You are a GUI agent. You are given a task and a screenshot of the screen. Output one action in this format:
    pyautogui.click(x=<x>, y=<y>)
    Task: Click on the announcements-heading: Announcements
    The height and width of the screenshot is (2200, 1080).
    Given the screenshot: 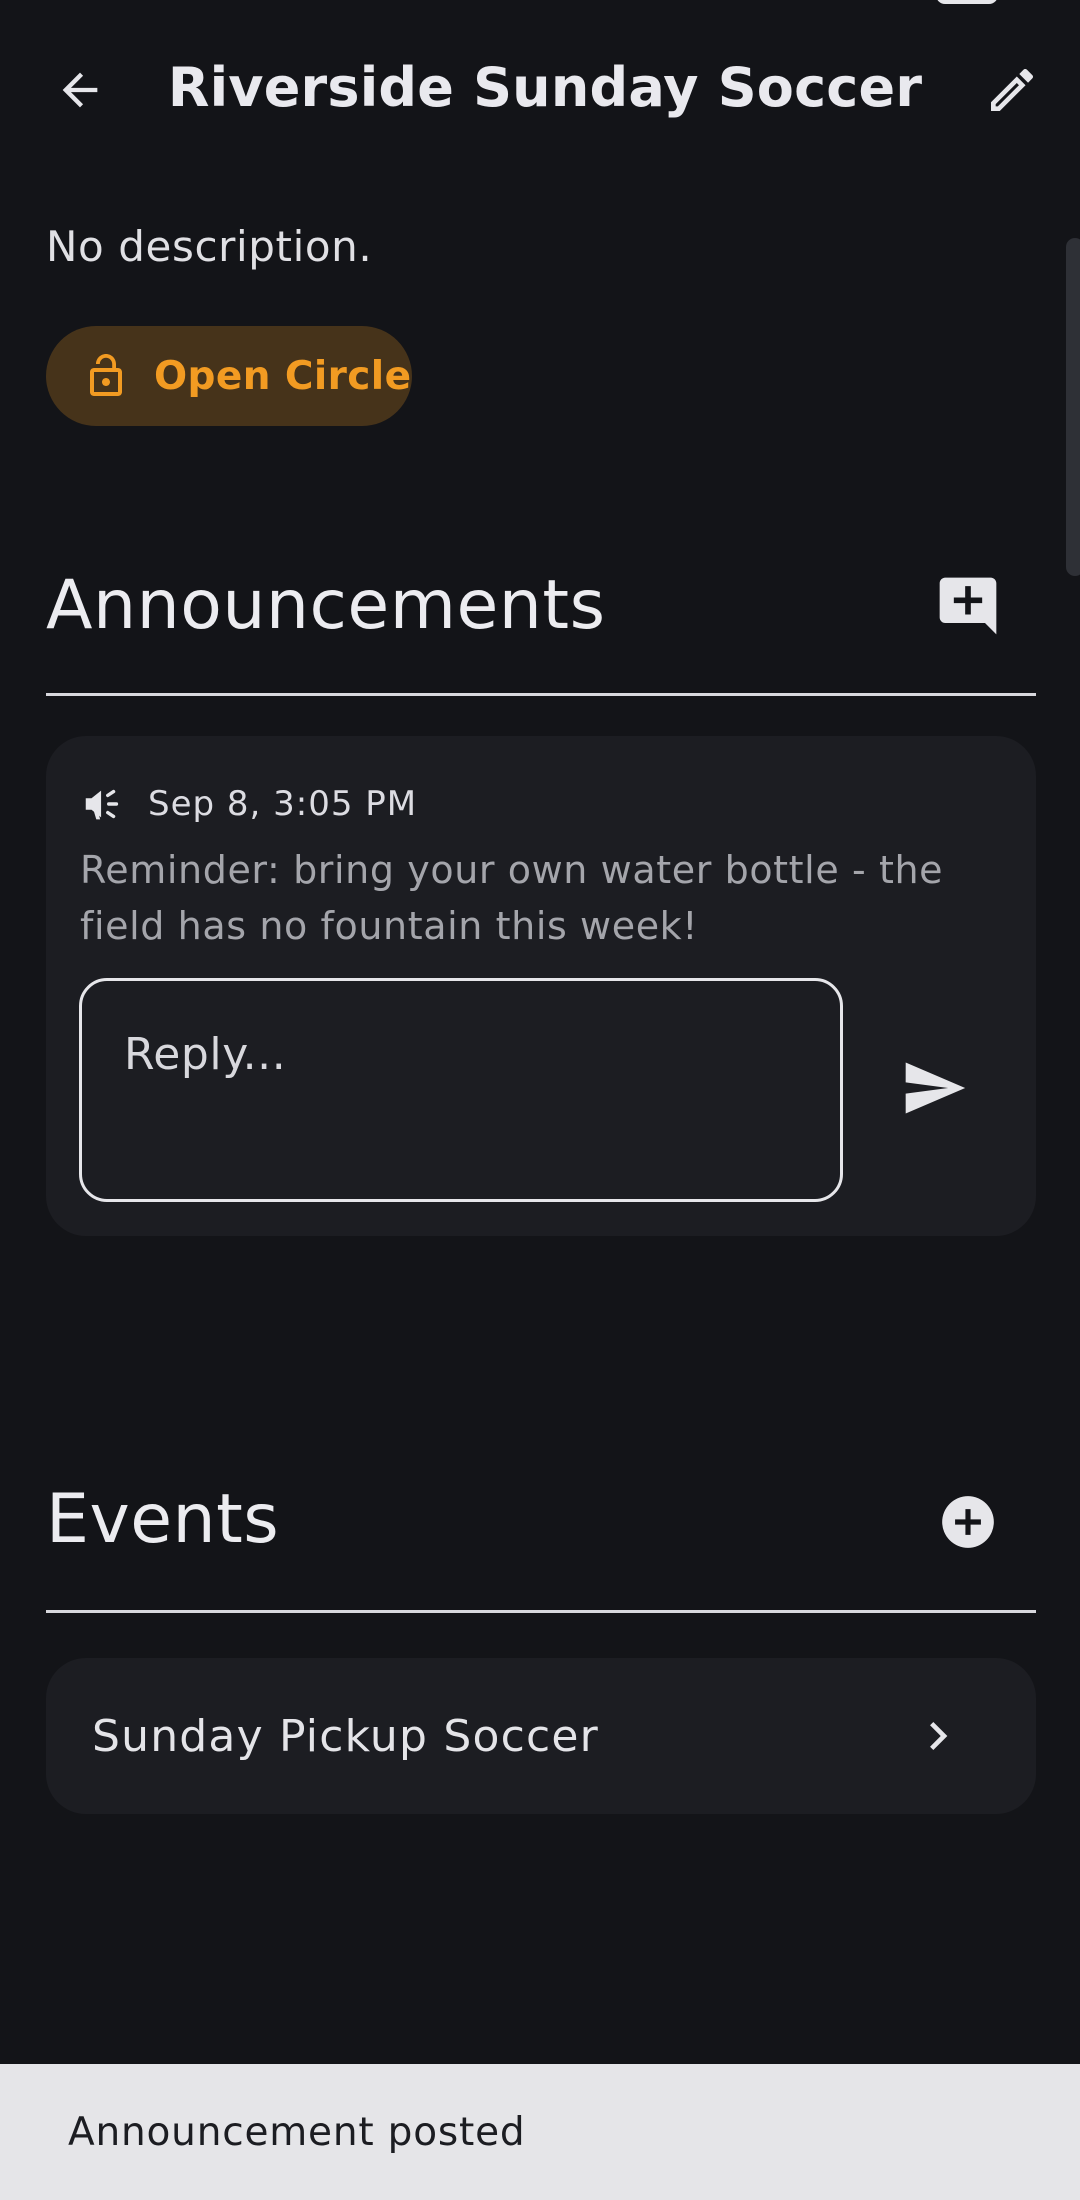 What is the action you would take?
    pyautogui.click(x=326, y=605)
    